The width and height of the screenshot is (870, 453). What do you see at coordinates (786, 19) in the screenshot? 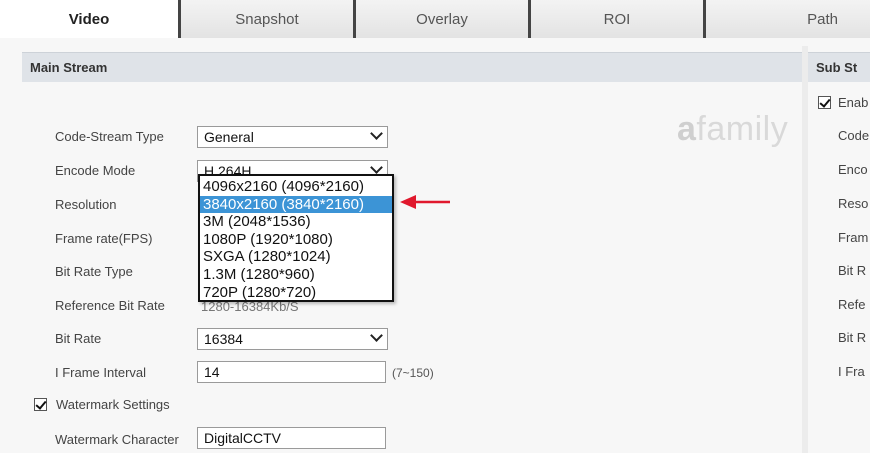
I see `tab-path: Path` at bounding box center [786, 19].